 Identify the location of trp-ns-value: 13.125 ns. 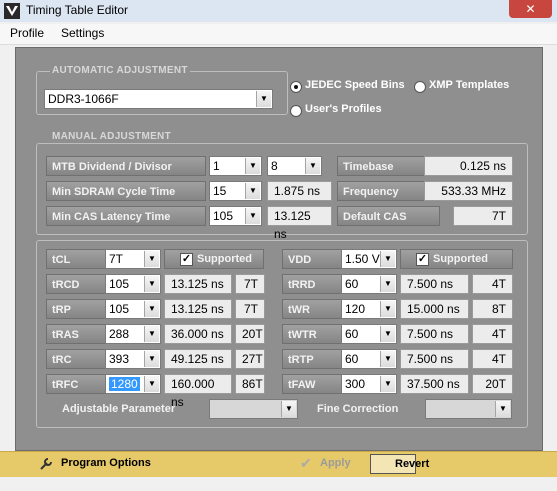
(198, 309).